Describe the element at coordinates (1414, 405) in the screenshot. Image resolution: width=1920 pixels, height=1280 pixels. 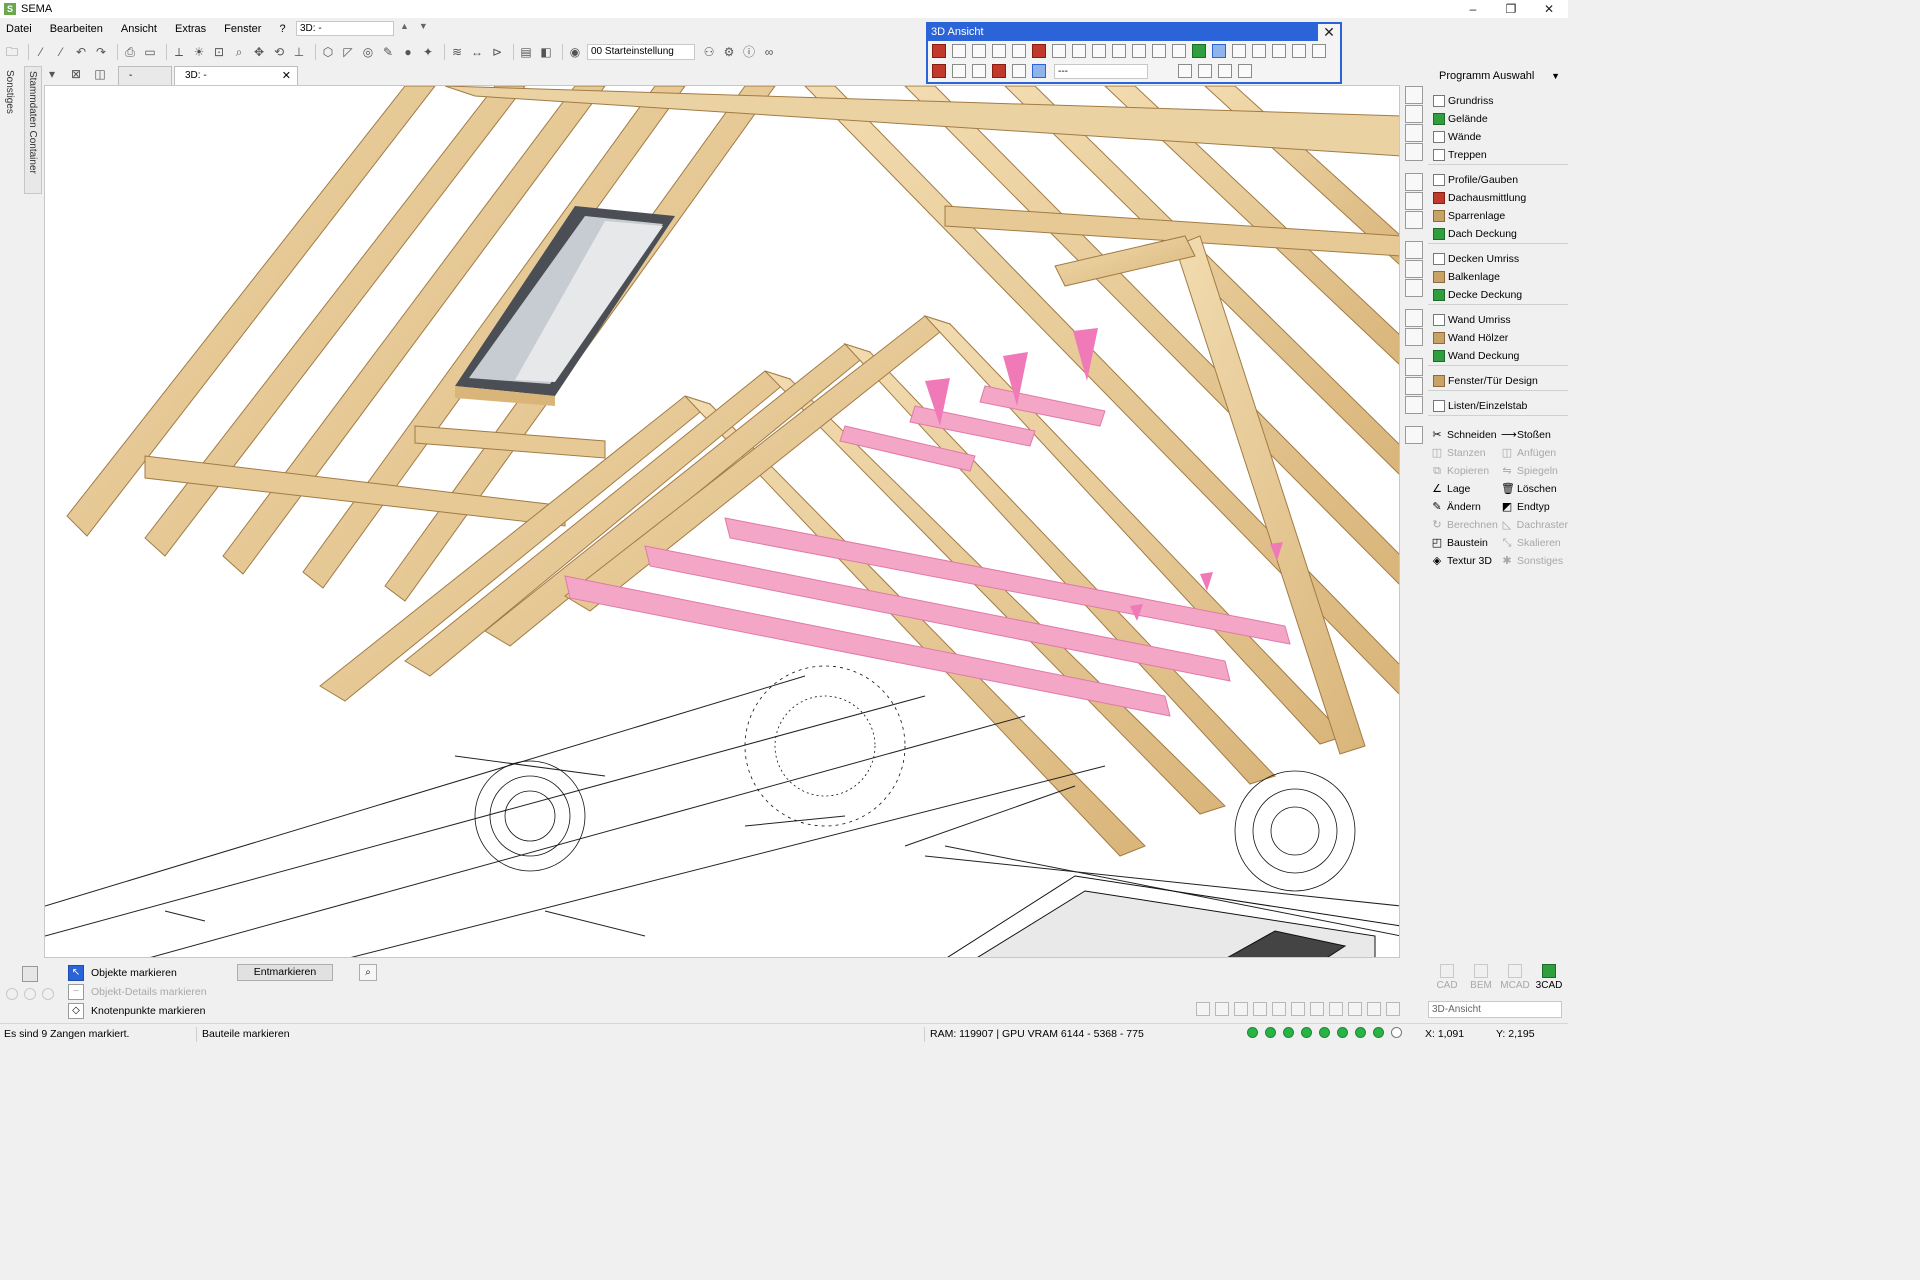
I see `globe-quick-icon` at that location.